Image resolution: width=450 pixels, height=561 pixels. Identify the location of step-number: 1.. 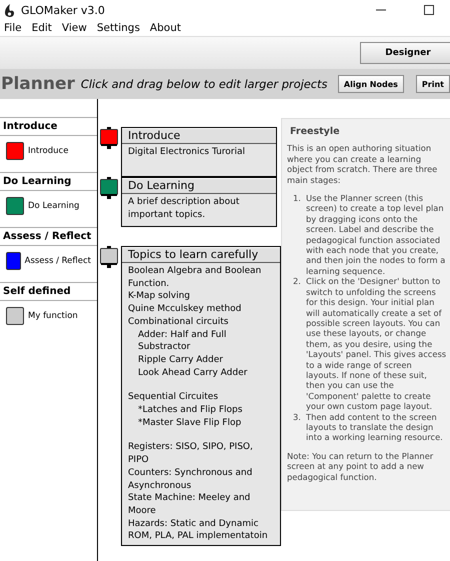
(297, 199).